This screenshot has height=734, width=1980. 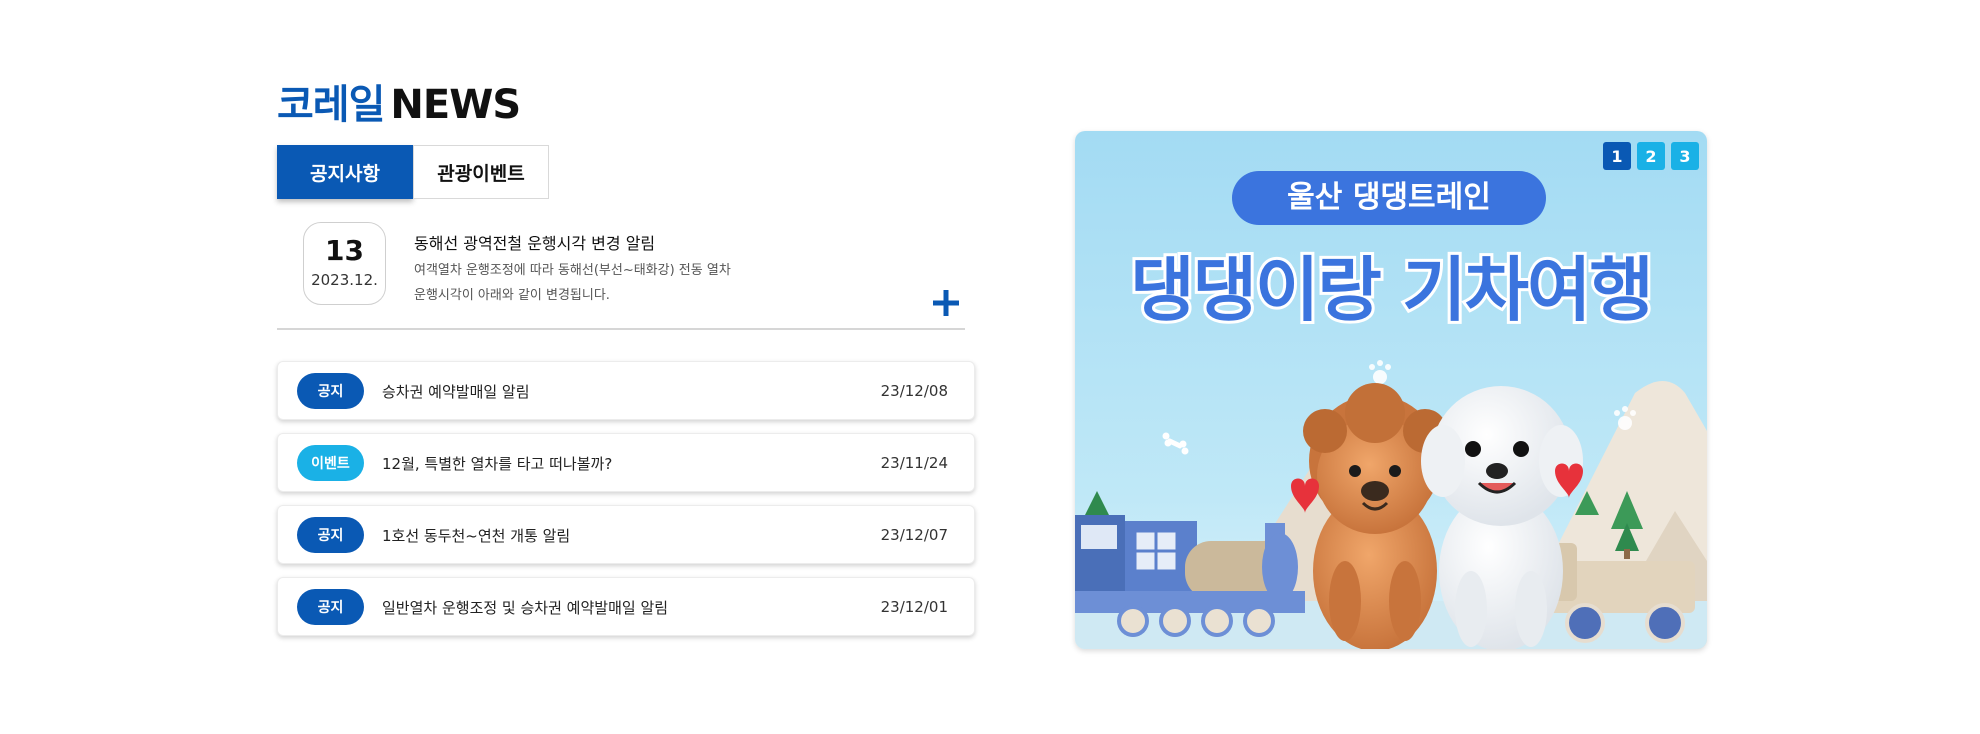 I want to click on banner-pager: 1 2 3, so click(x=1651, y=156).